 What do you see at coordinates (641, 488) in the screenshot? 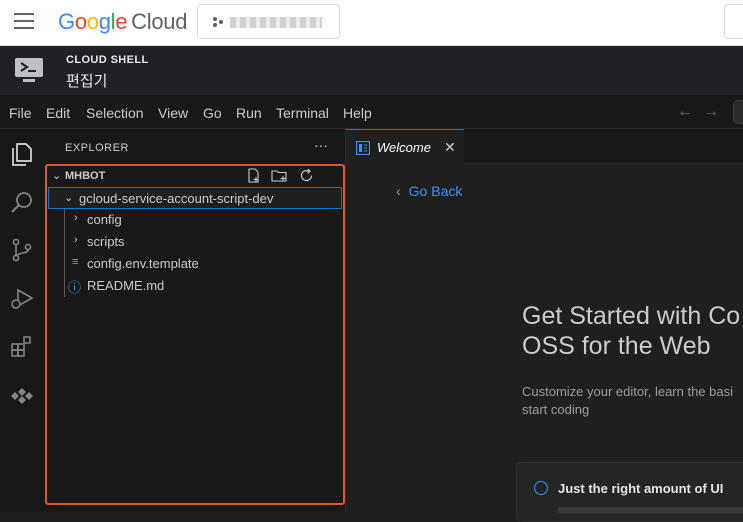
I see `step-title: Just the right amount of UI` at bounding box center [641, 488].